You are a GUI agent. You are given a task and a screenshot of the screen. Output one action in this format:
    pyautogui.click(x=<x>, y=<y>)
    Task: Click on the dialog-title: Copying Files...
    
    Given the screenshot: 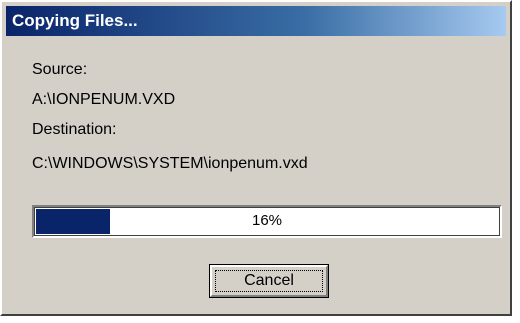 What is the action you would take?
    pyautogui.click(x=75, y=20)
    